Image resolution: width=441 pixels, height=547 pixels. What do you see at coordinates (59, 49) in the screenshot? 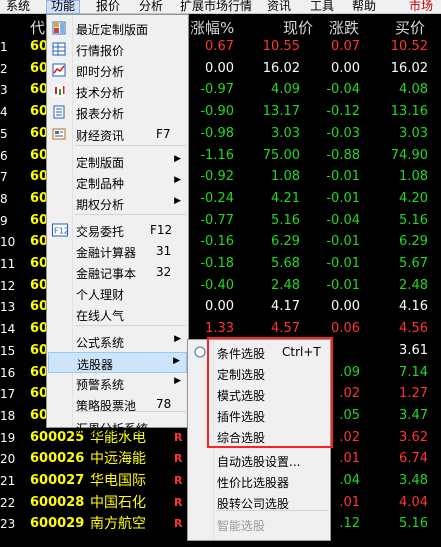
I see `quote-table-icon` at bounding box center [59, 49].